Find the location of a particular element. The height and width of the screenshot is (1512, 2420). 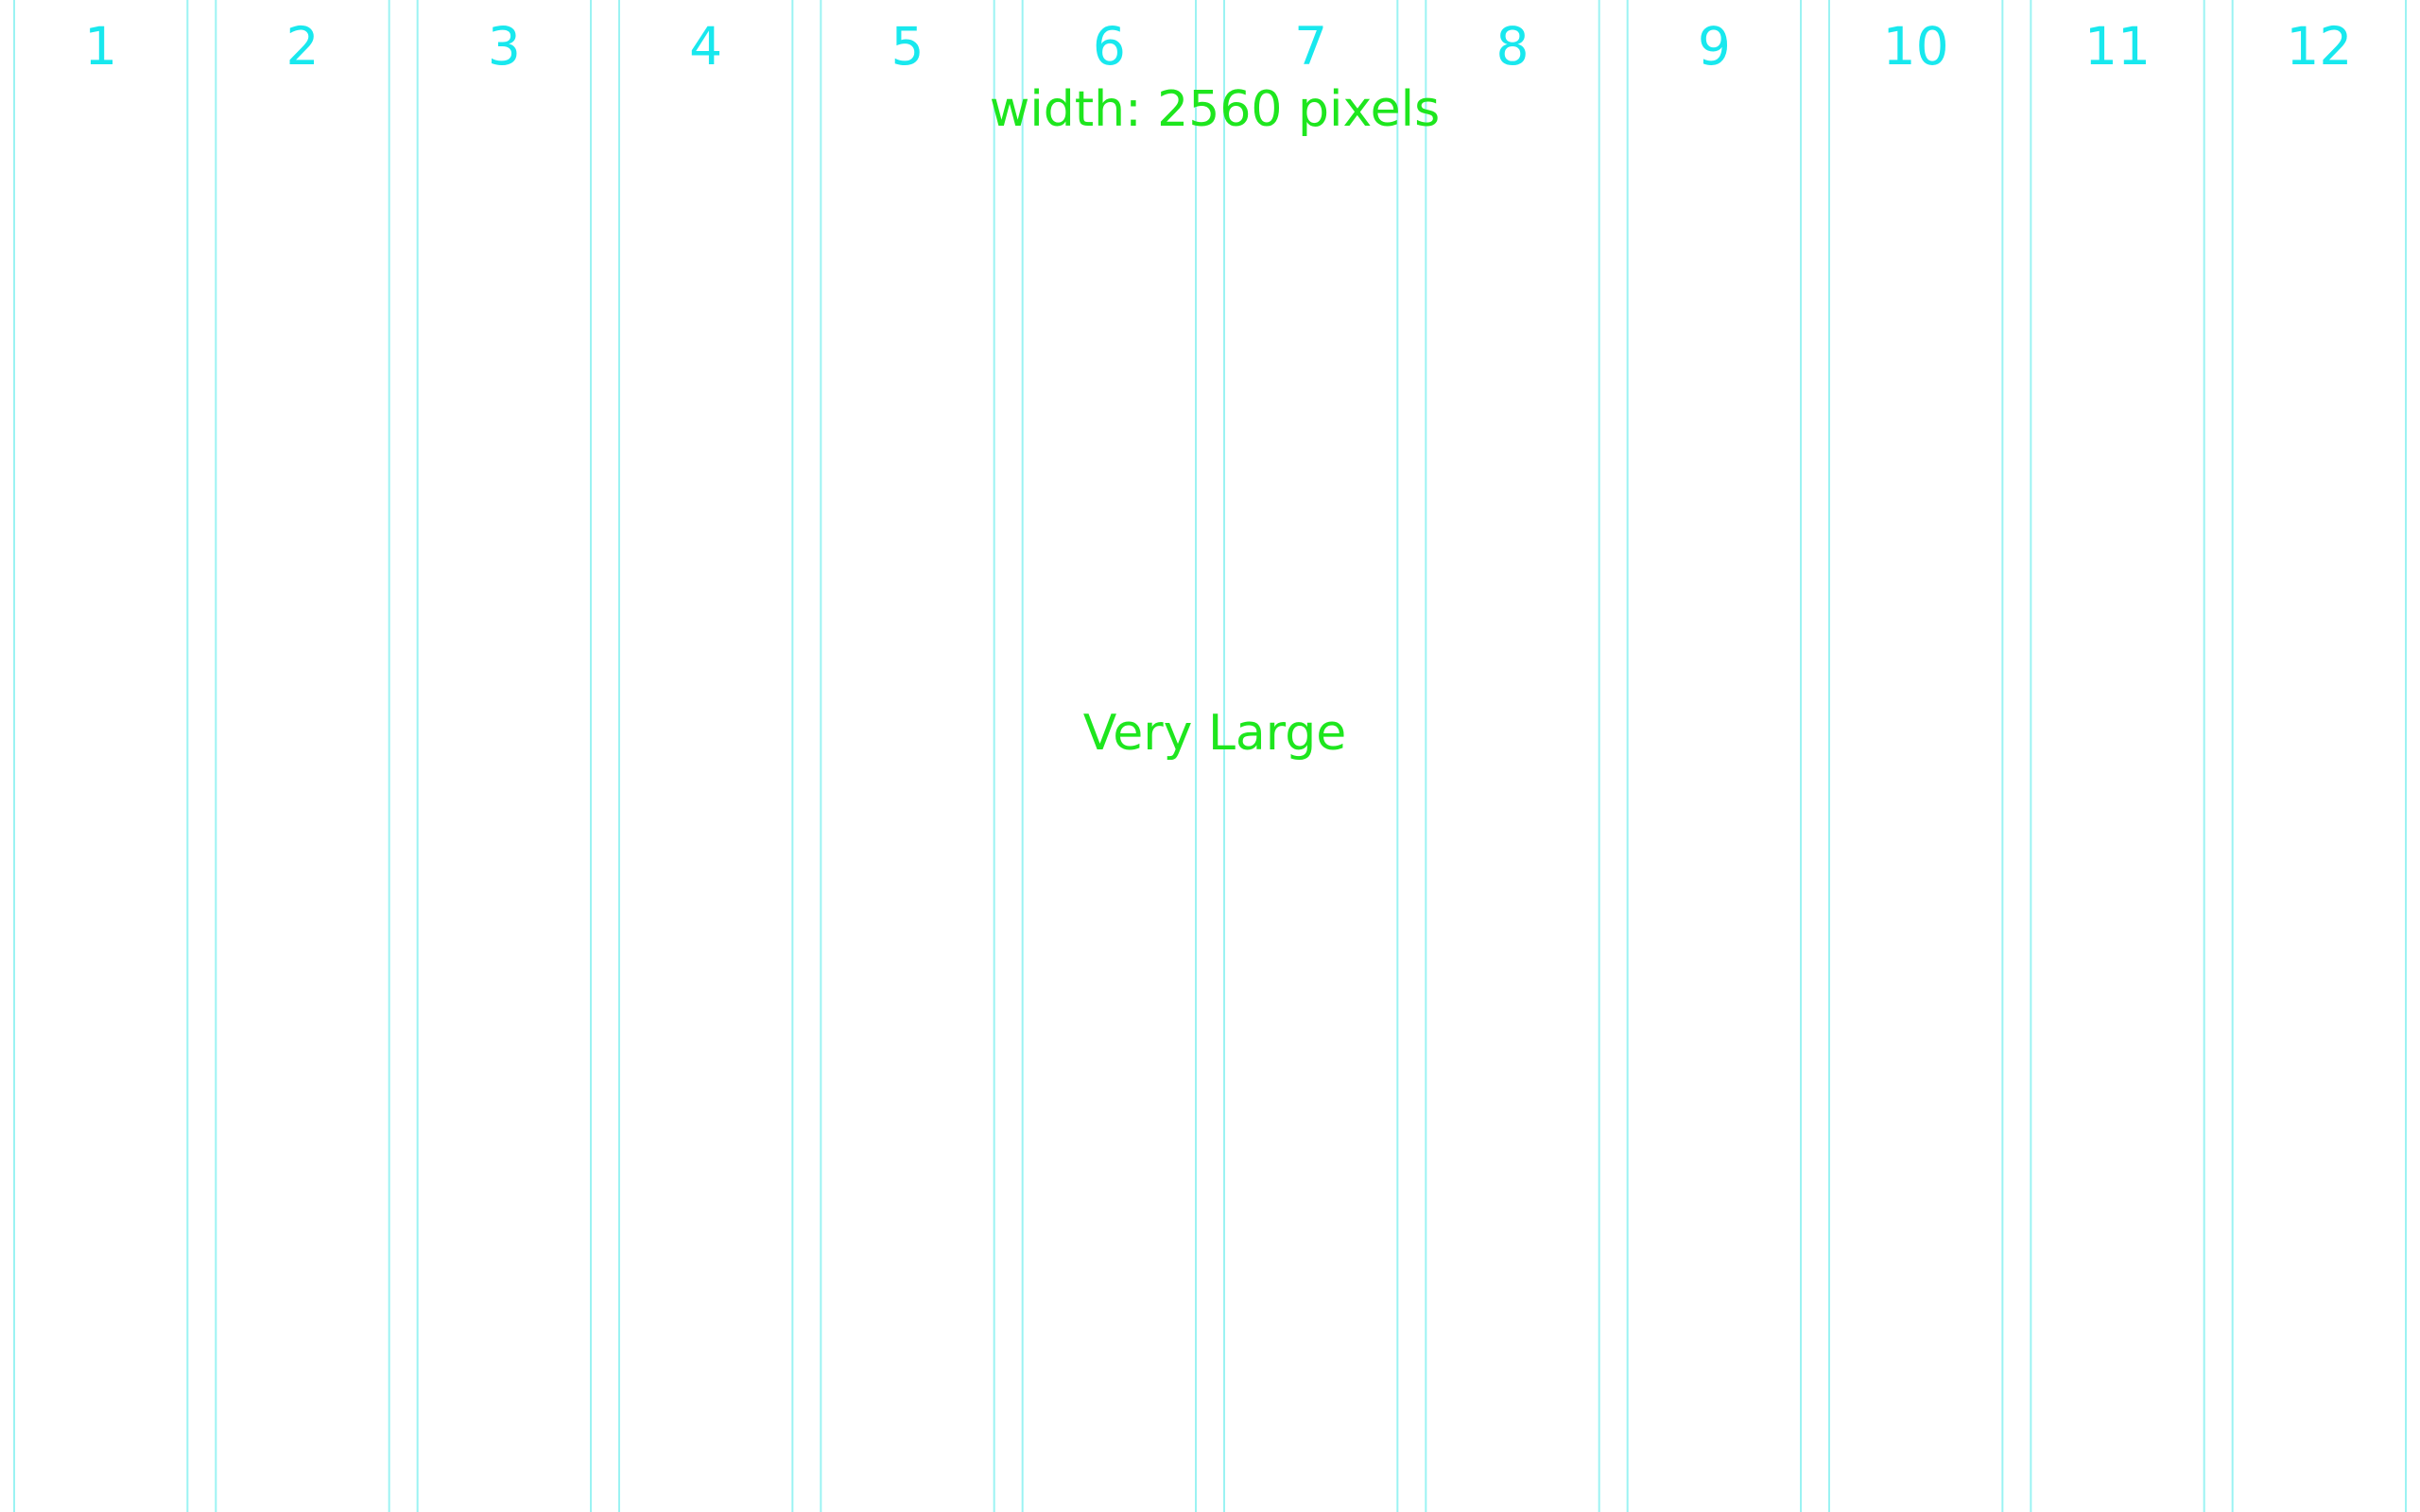

width-label: width: 2560 pixels is located at coordinates (1215, 109).